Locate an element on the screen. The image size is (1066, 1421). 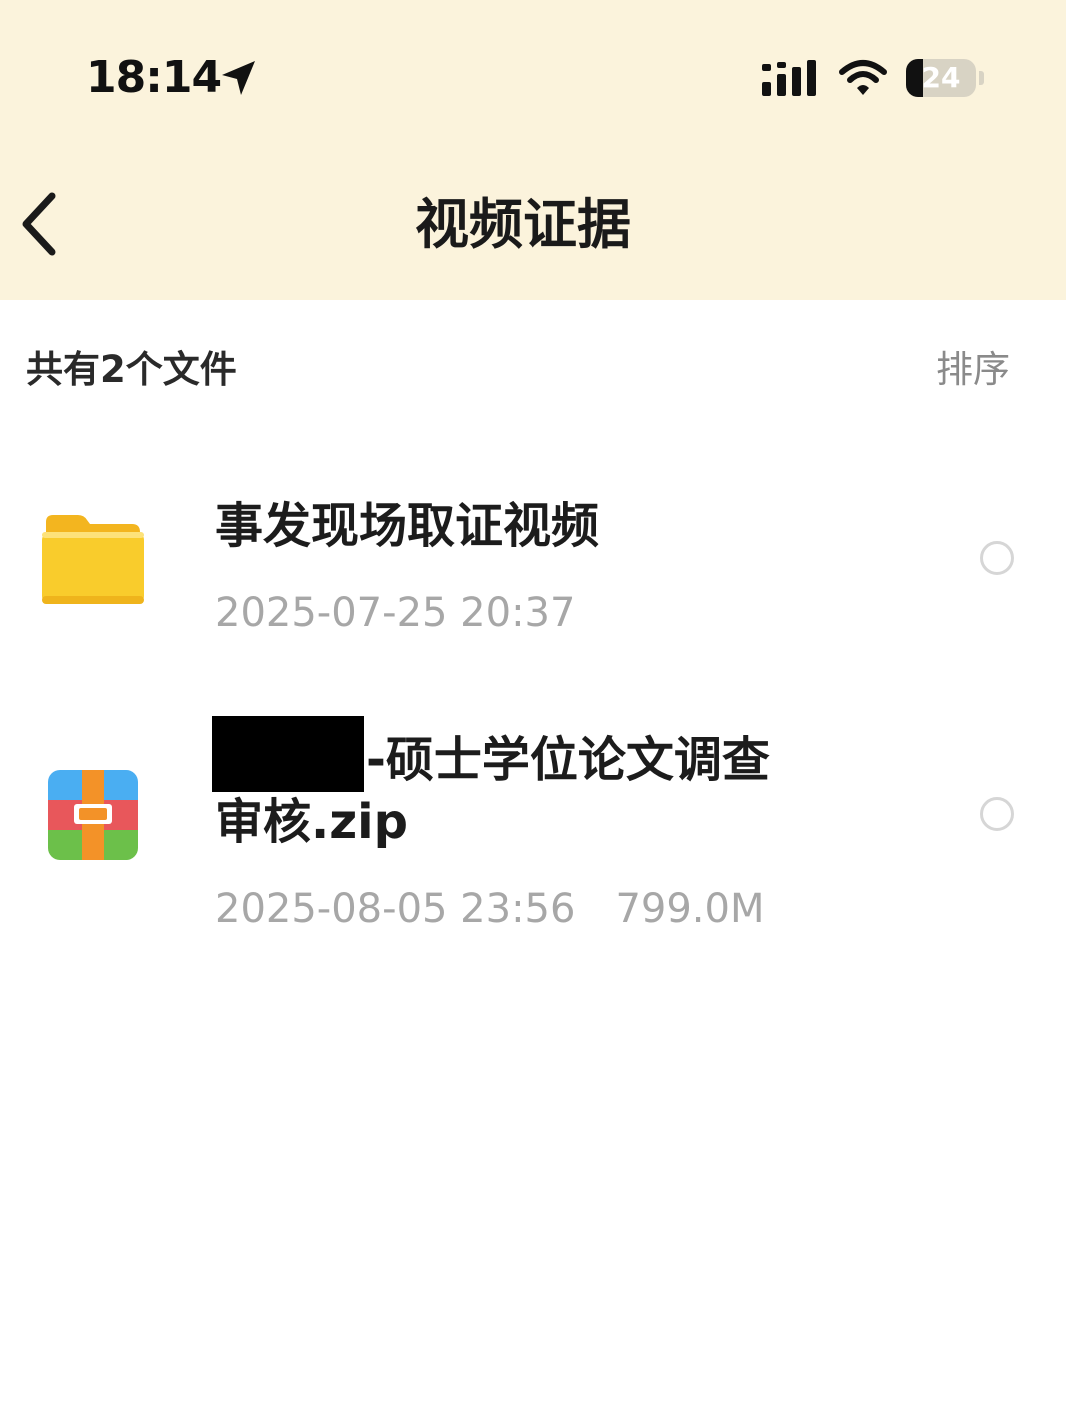
battery-level: 24 is located at coordinates (941, 77).